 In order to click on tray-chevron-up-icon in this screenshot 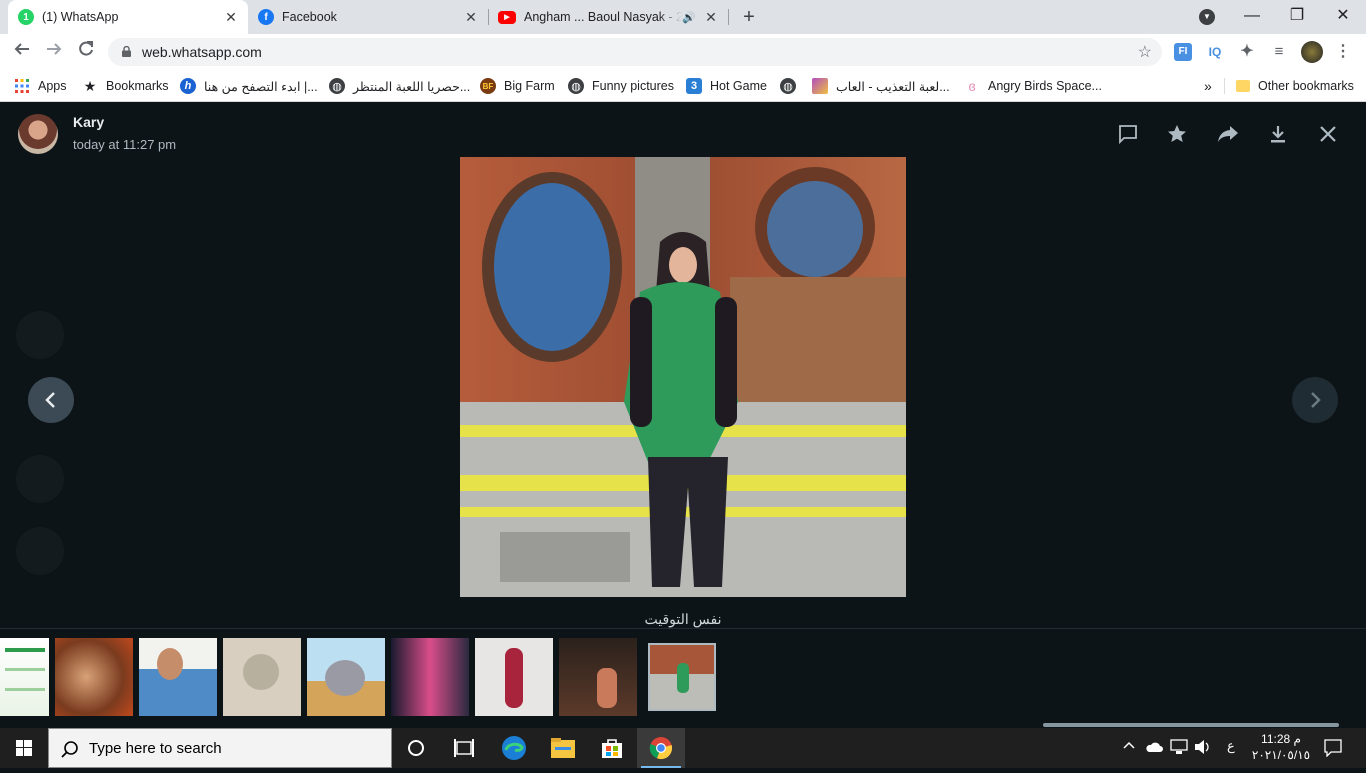, I will do `click(1129, 746)`.